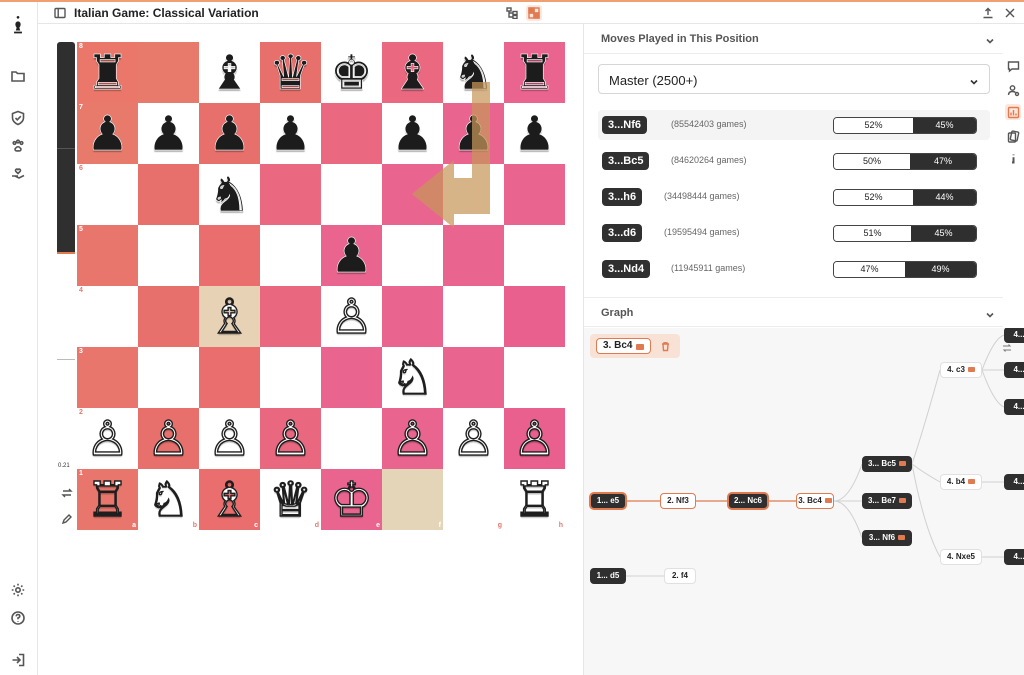 Image resolution: width=1024 pixels, height=675 pixels. I want to click on square-a8: 8 ♜, so click(107, 72).